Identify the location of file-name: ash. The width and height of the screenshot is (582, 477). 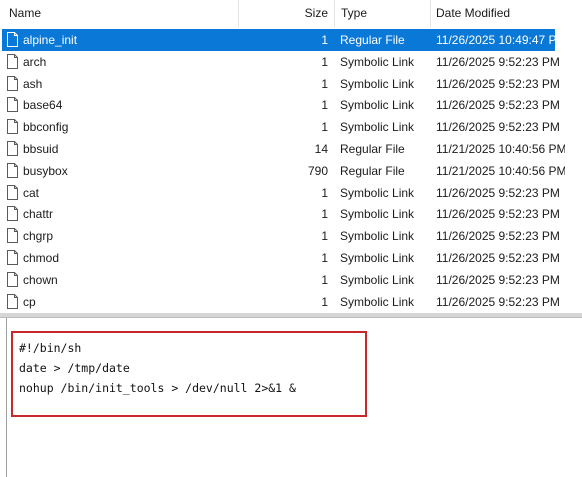
(33, 83).